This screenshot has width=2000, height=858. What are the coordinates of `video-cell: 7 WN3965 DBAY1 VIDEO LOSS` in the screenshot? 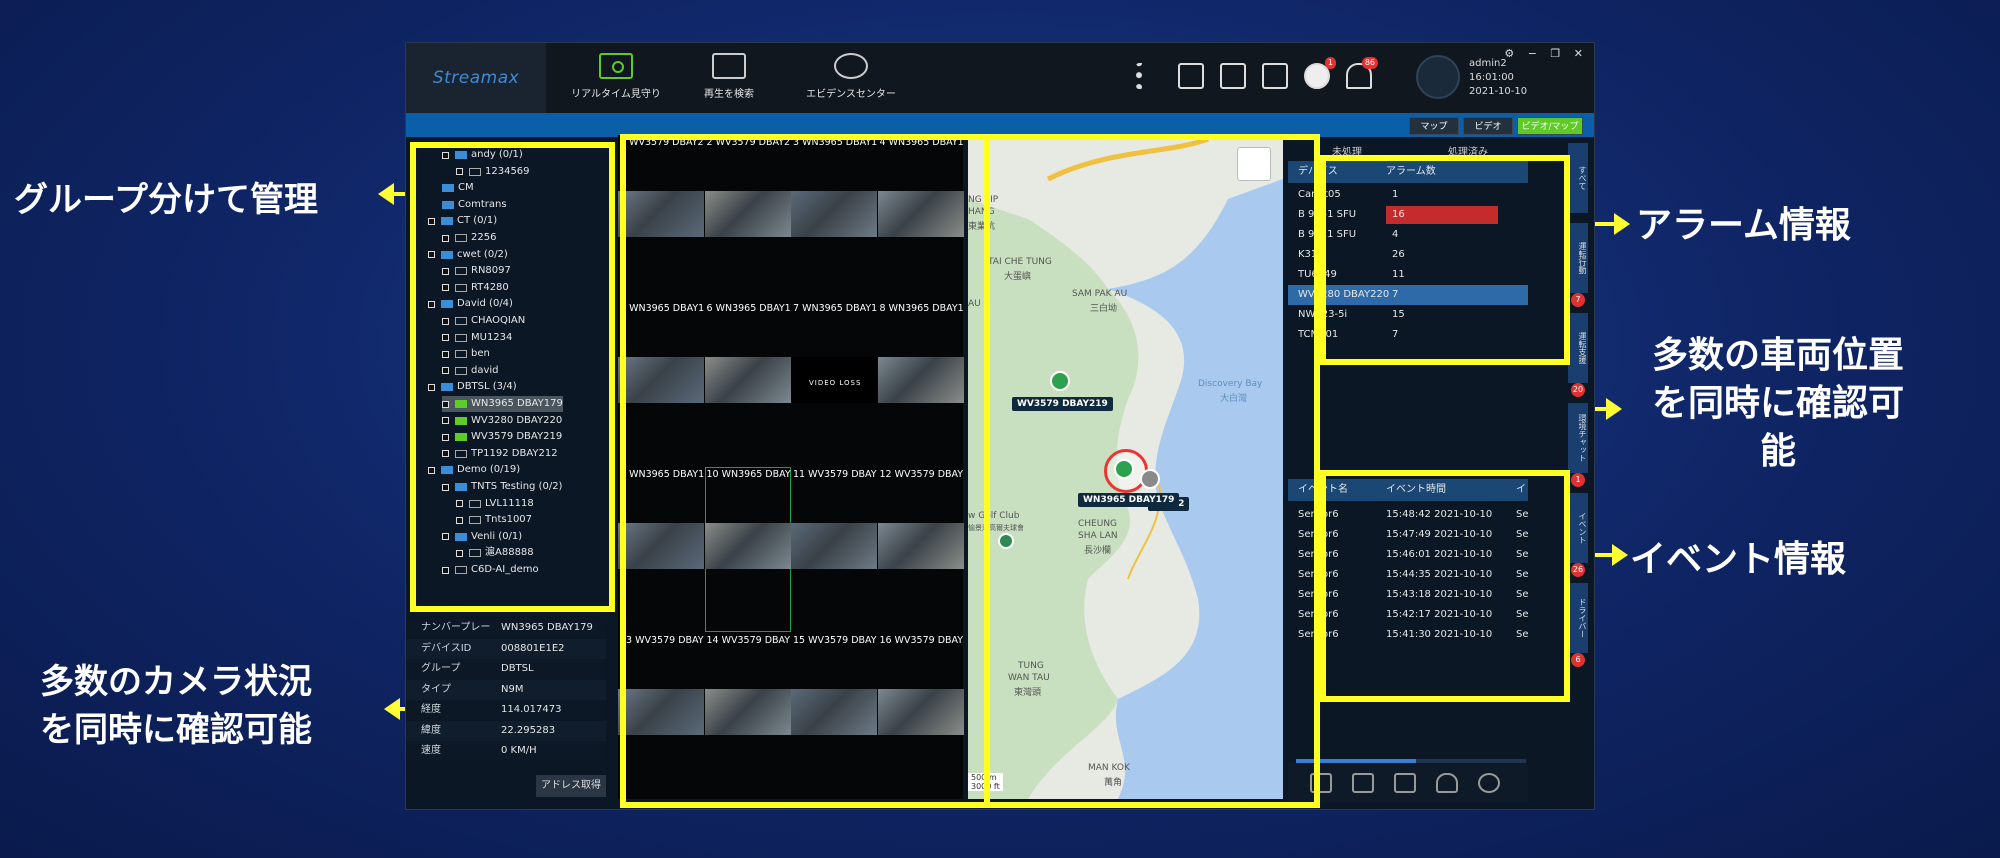 It's located at (834, 383).